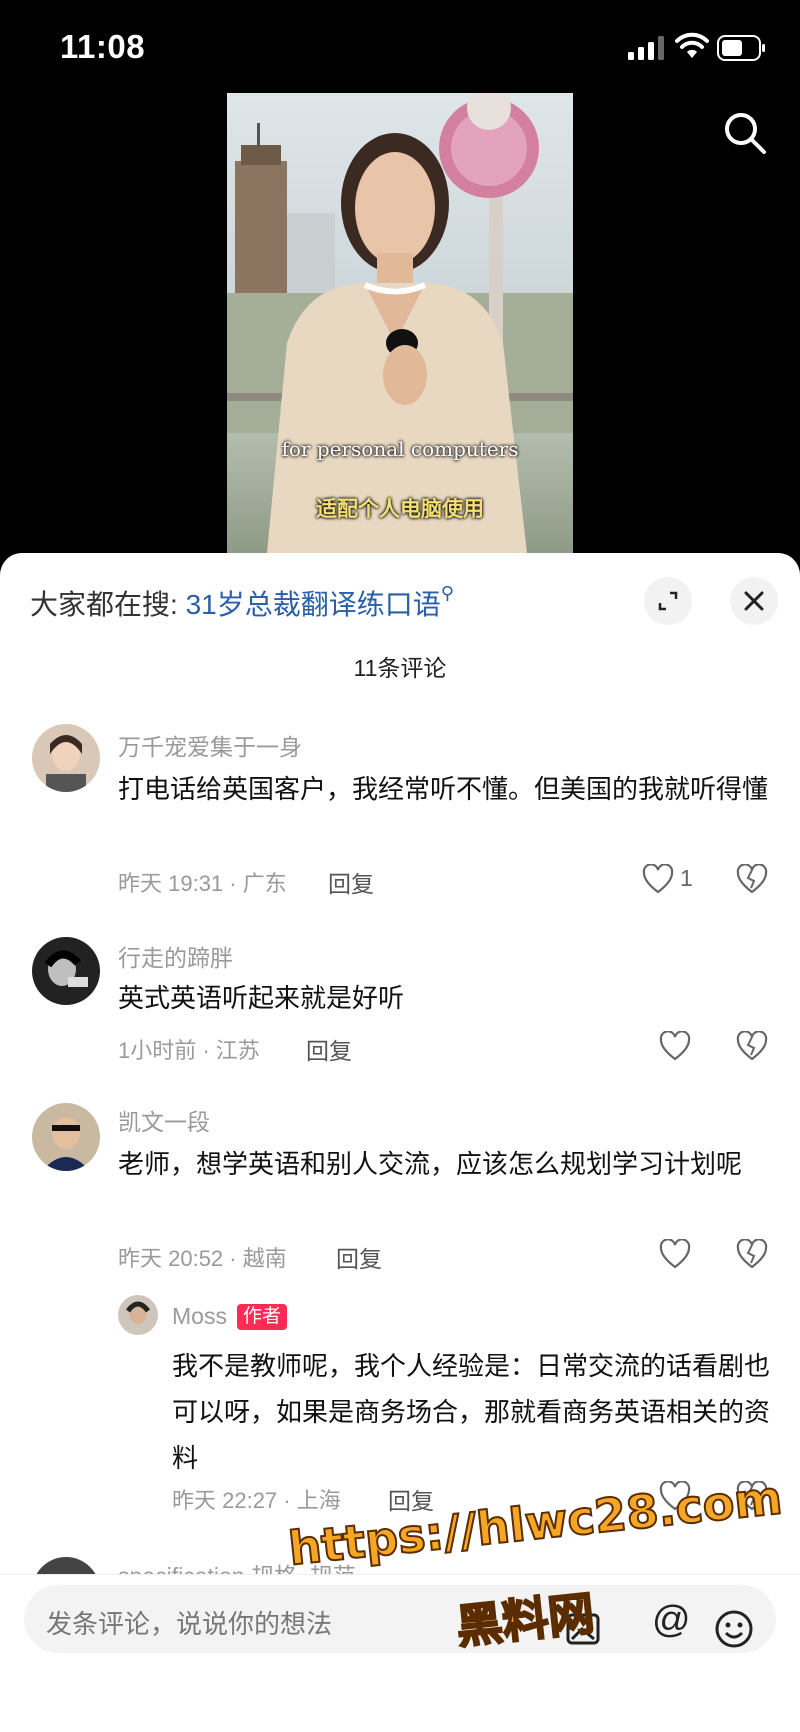  I want to click on reply-username-text: Moss, so click(199, 1316).